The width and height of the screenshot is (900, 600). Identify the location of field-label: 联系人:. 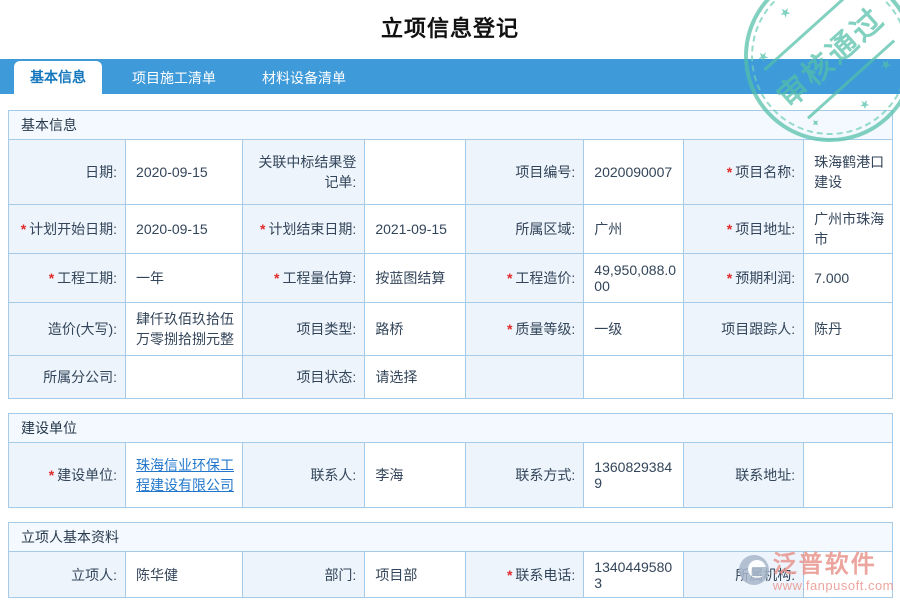
(304, 475).